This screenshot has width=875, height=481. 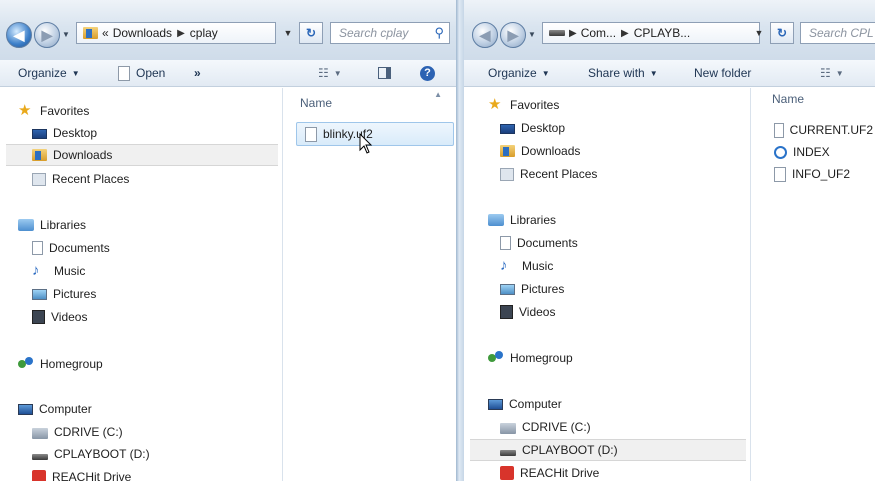 I want to click on folder-icon, so click(x=90, y=33).